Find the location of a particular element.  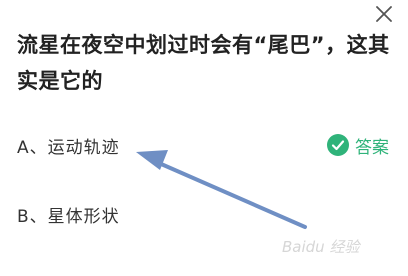

watermark: Baidu 经验 is located at coordinates (321, 247).